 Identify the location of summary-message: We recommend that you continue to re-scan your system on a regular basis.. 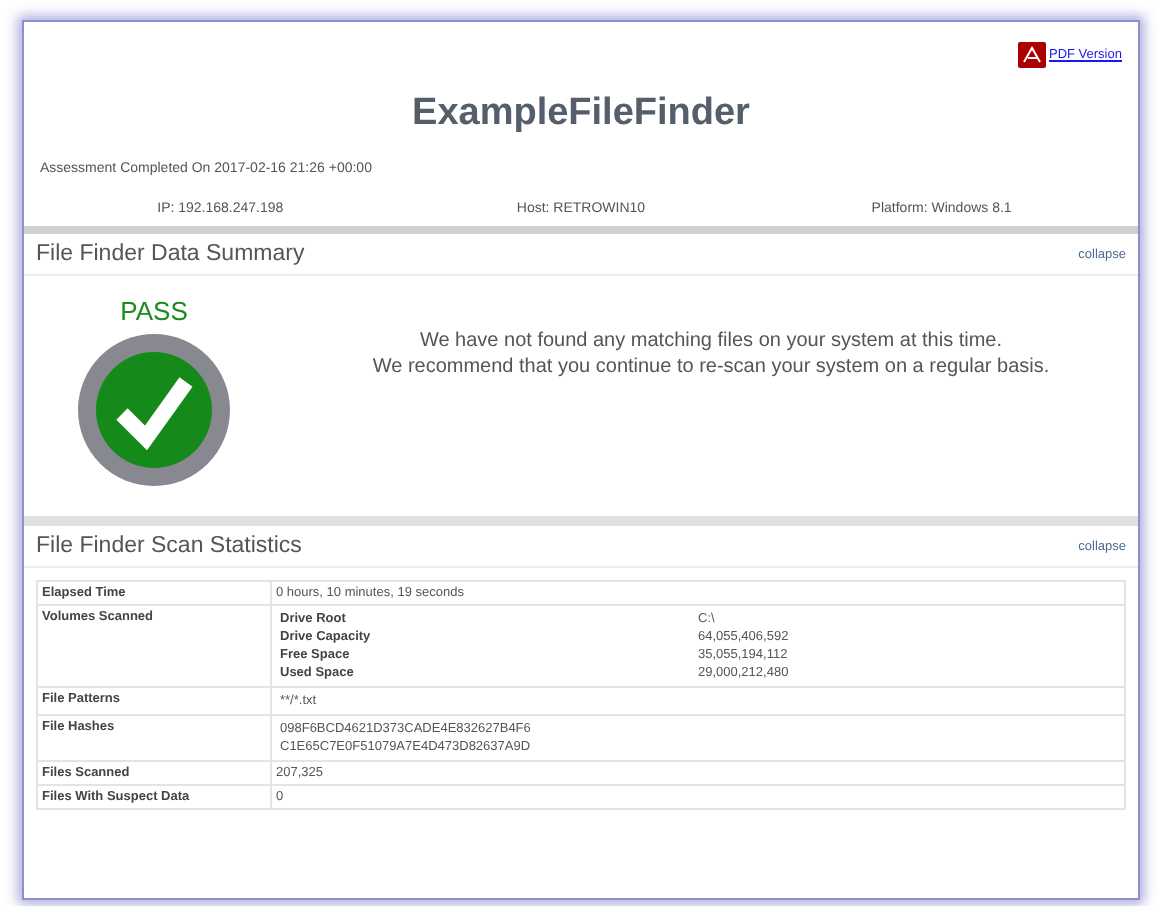
(711, 367).